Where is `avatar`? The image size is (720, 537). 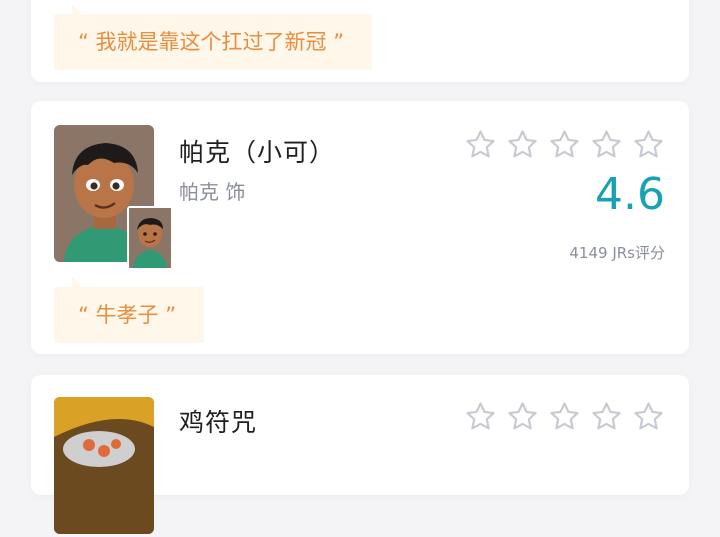
avatar is located at coordinates (104, 465).